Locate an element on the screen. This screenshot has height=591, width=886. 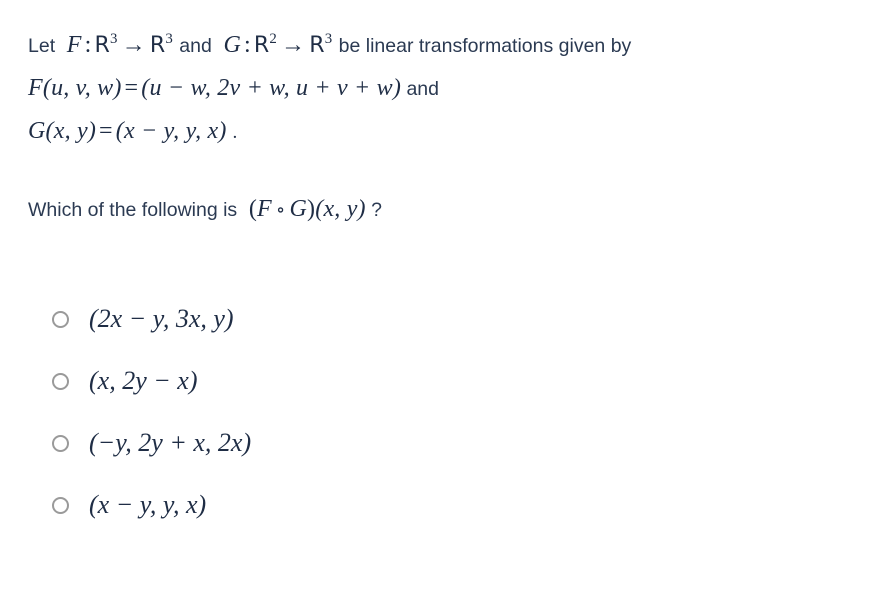
colon-symbol-2: : is located at coordinates (247, 45).